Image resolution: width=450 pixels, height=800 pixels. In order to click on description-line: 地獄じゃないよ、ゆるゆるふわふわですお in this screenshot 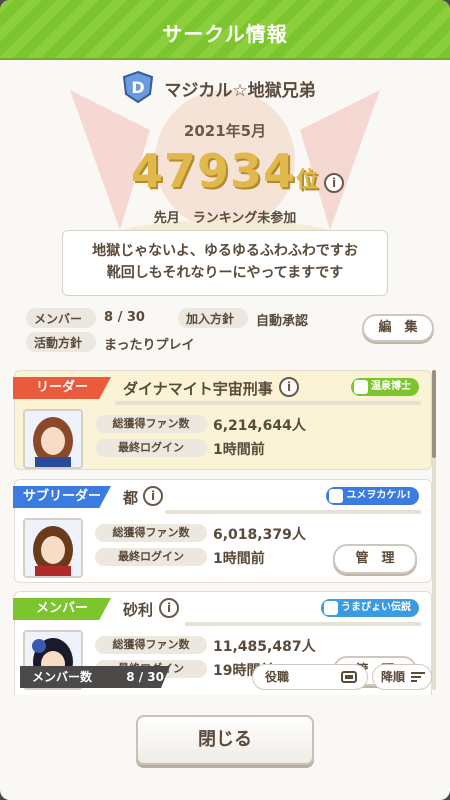, I will do `click(225, 251)`.